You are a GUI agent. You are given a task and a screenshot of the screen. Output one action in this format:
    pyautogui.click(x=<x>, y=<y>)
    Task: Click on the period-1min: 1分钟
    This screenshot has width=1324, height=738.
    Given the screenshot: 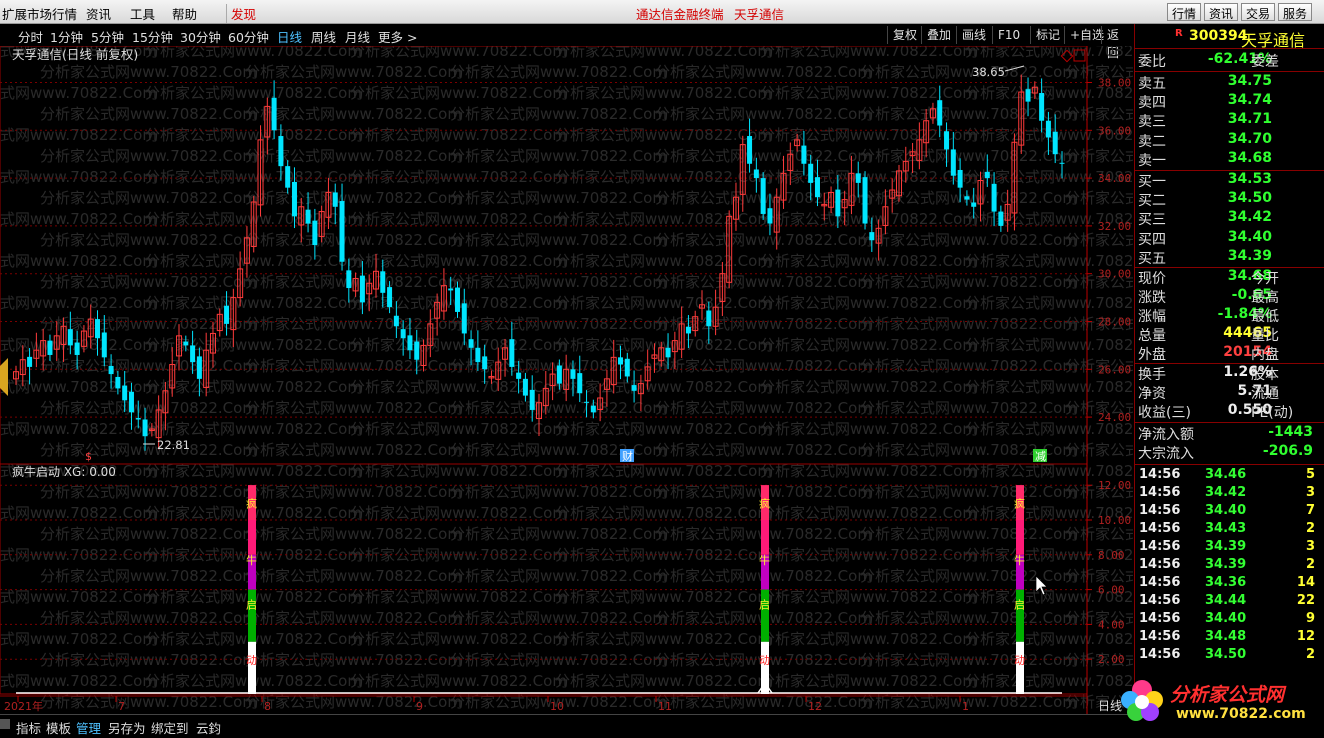 What is the action you would take?
    pyautogui.click(x=66, y=36)
    